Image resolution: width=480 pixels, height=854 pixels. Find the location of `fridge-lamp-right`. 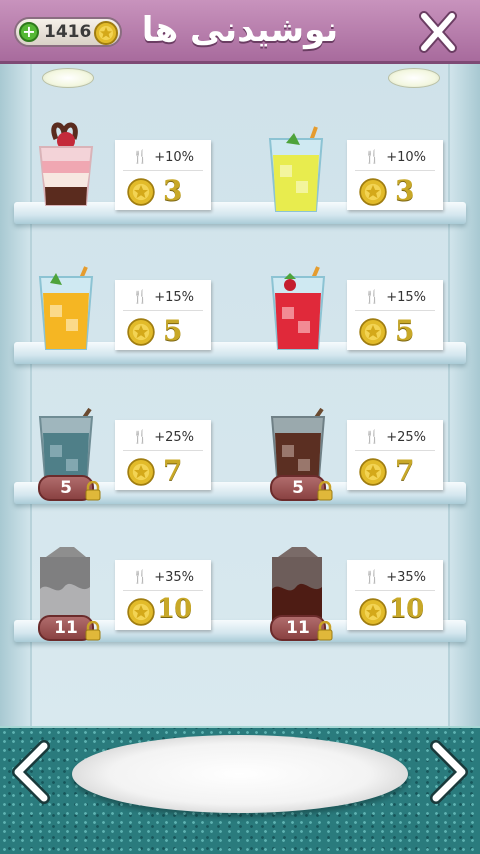

fridge-lamp-right is located at coordinates (414, 78).